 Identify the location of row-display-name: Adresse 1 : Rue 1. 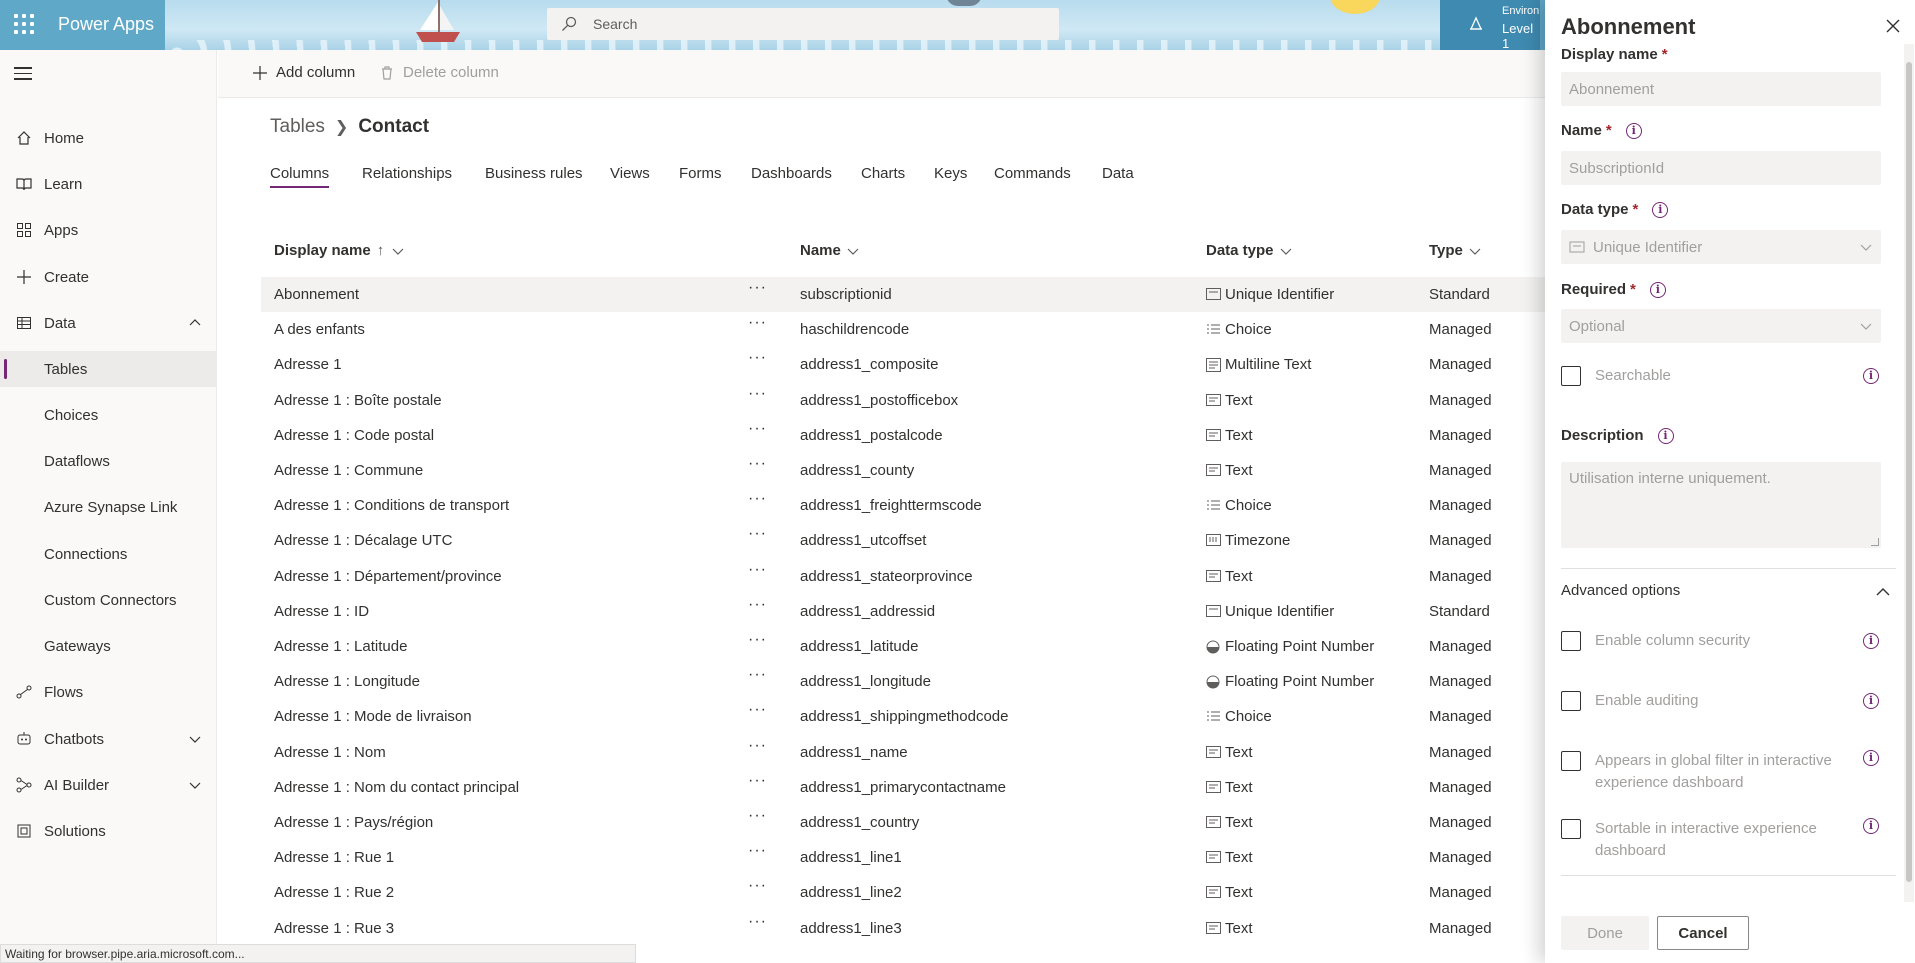
(334, 857).